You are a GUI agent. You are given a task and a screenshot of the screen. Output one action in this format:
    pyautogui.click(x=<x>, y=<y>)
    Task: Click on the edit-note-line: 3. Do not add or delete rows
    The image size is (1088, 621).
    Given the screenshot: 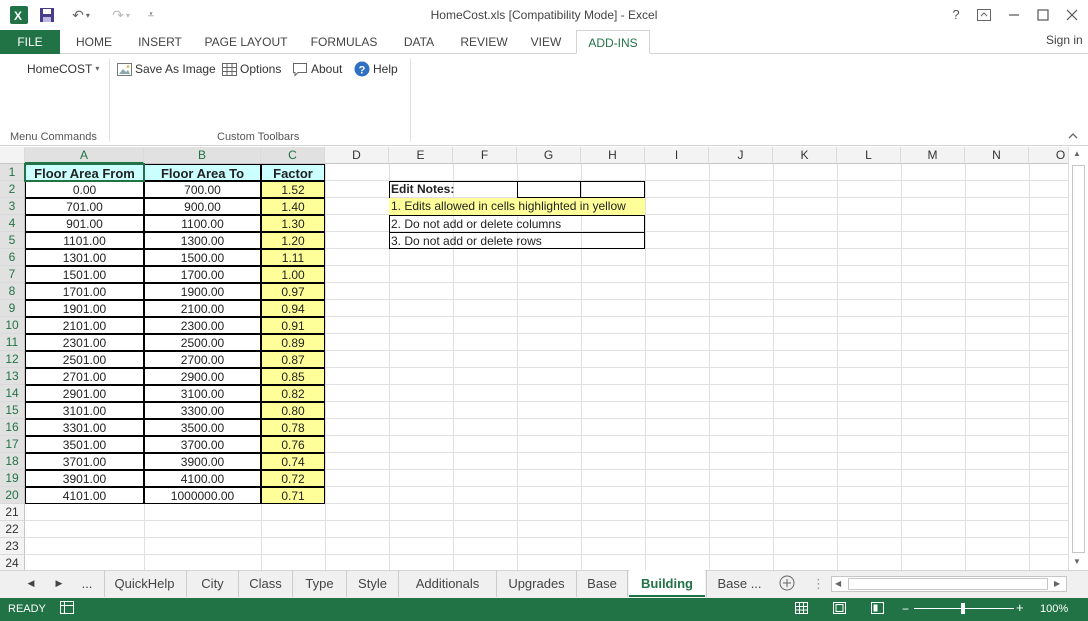 What is the action you would take?
    pyautogui.click(x=517, y=240)
    